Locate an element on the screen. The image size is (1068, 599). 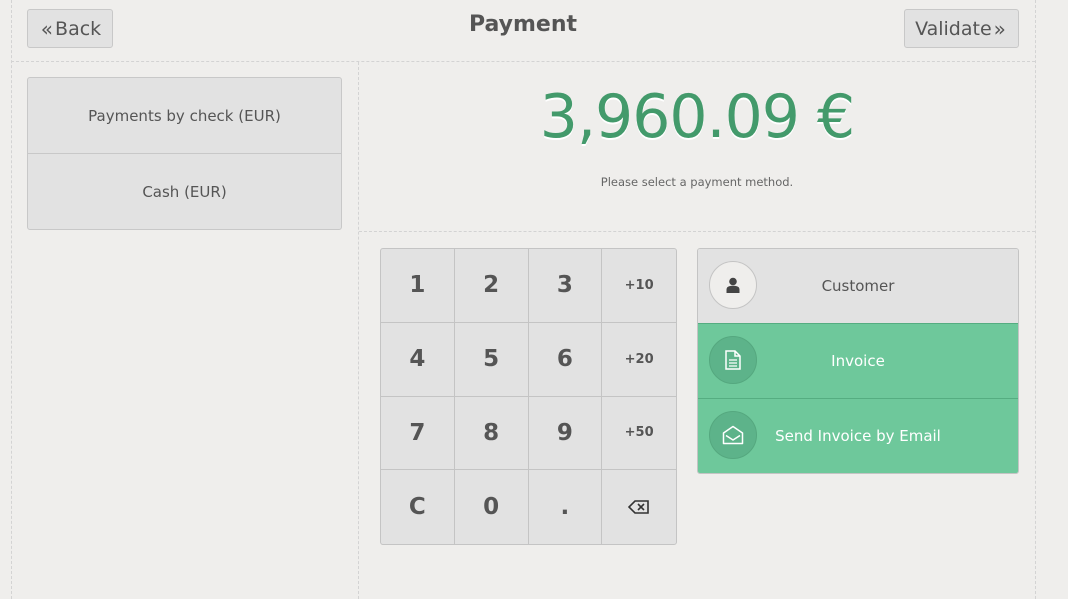
send-invoice-email-button: Send Invoice by Email is located at coordinates (858, 435).